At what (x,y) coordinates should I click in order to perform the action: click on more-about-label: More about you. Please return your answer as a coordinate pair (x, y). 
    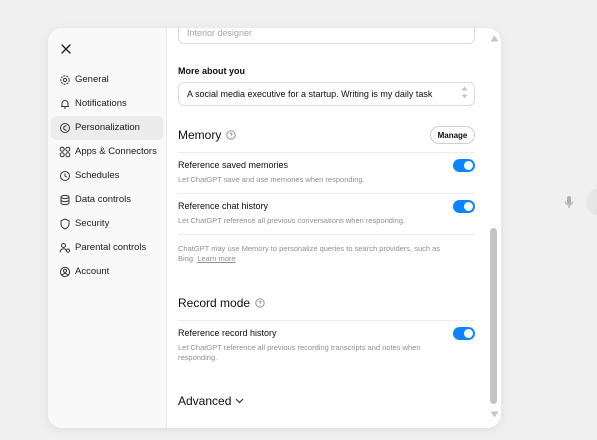
    Looking at the image, I should click on (211, 71).